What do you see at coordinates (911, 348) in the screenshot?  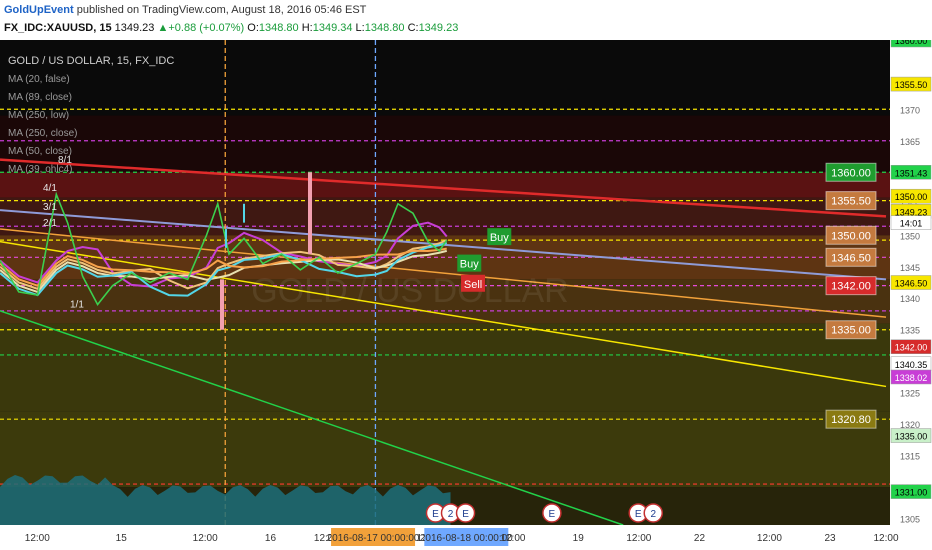 I see `axis-price-badge-text: 1342.00` at bounding box center [911, 348].